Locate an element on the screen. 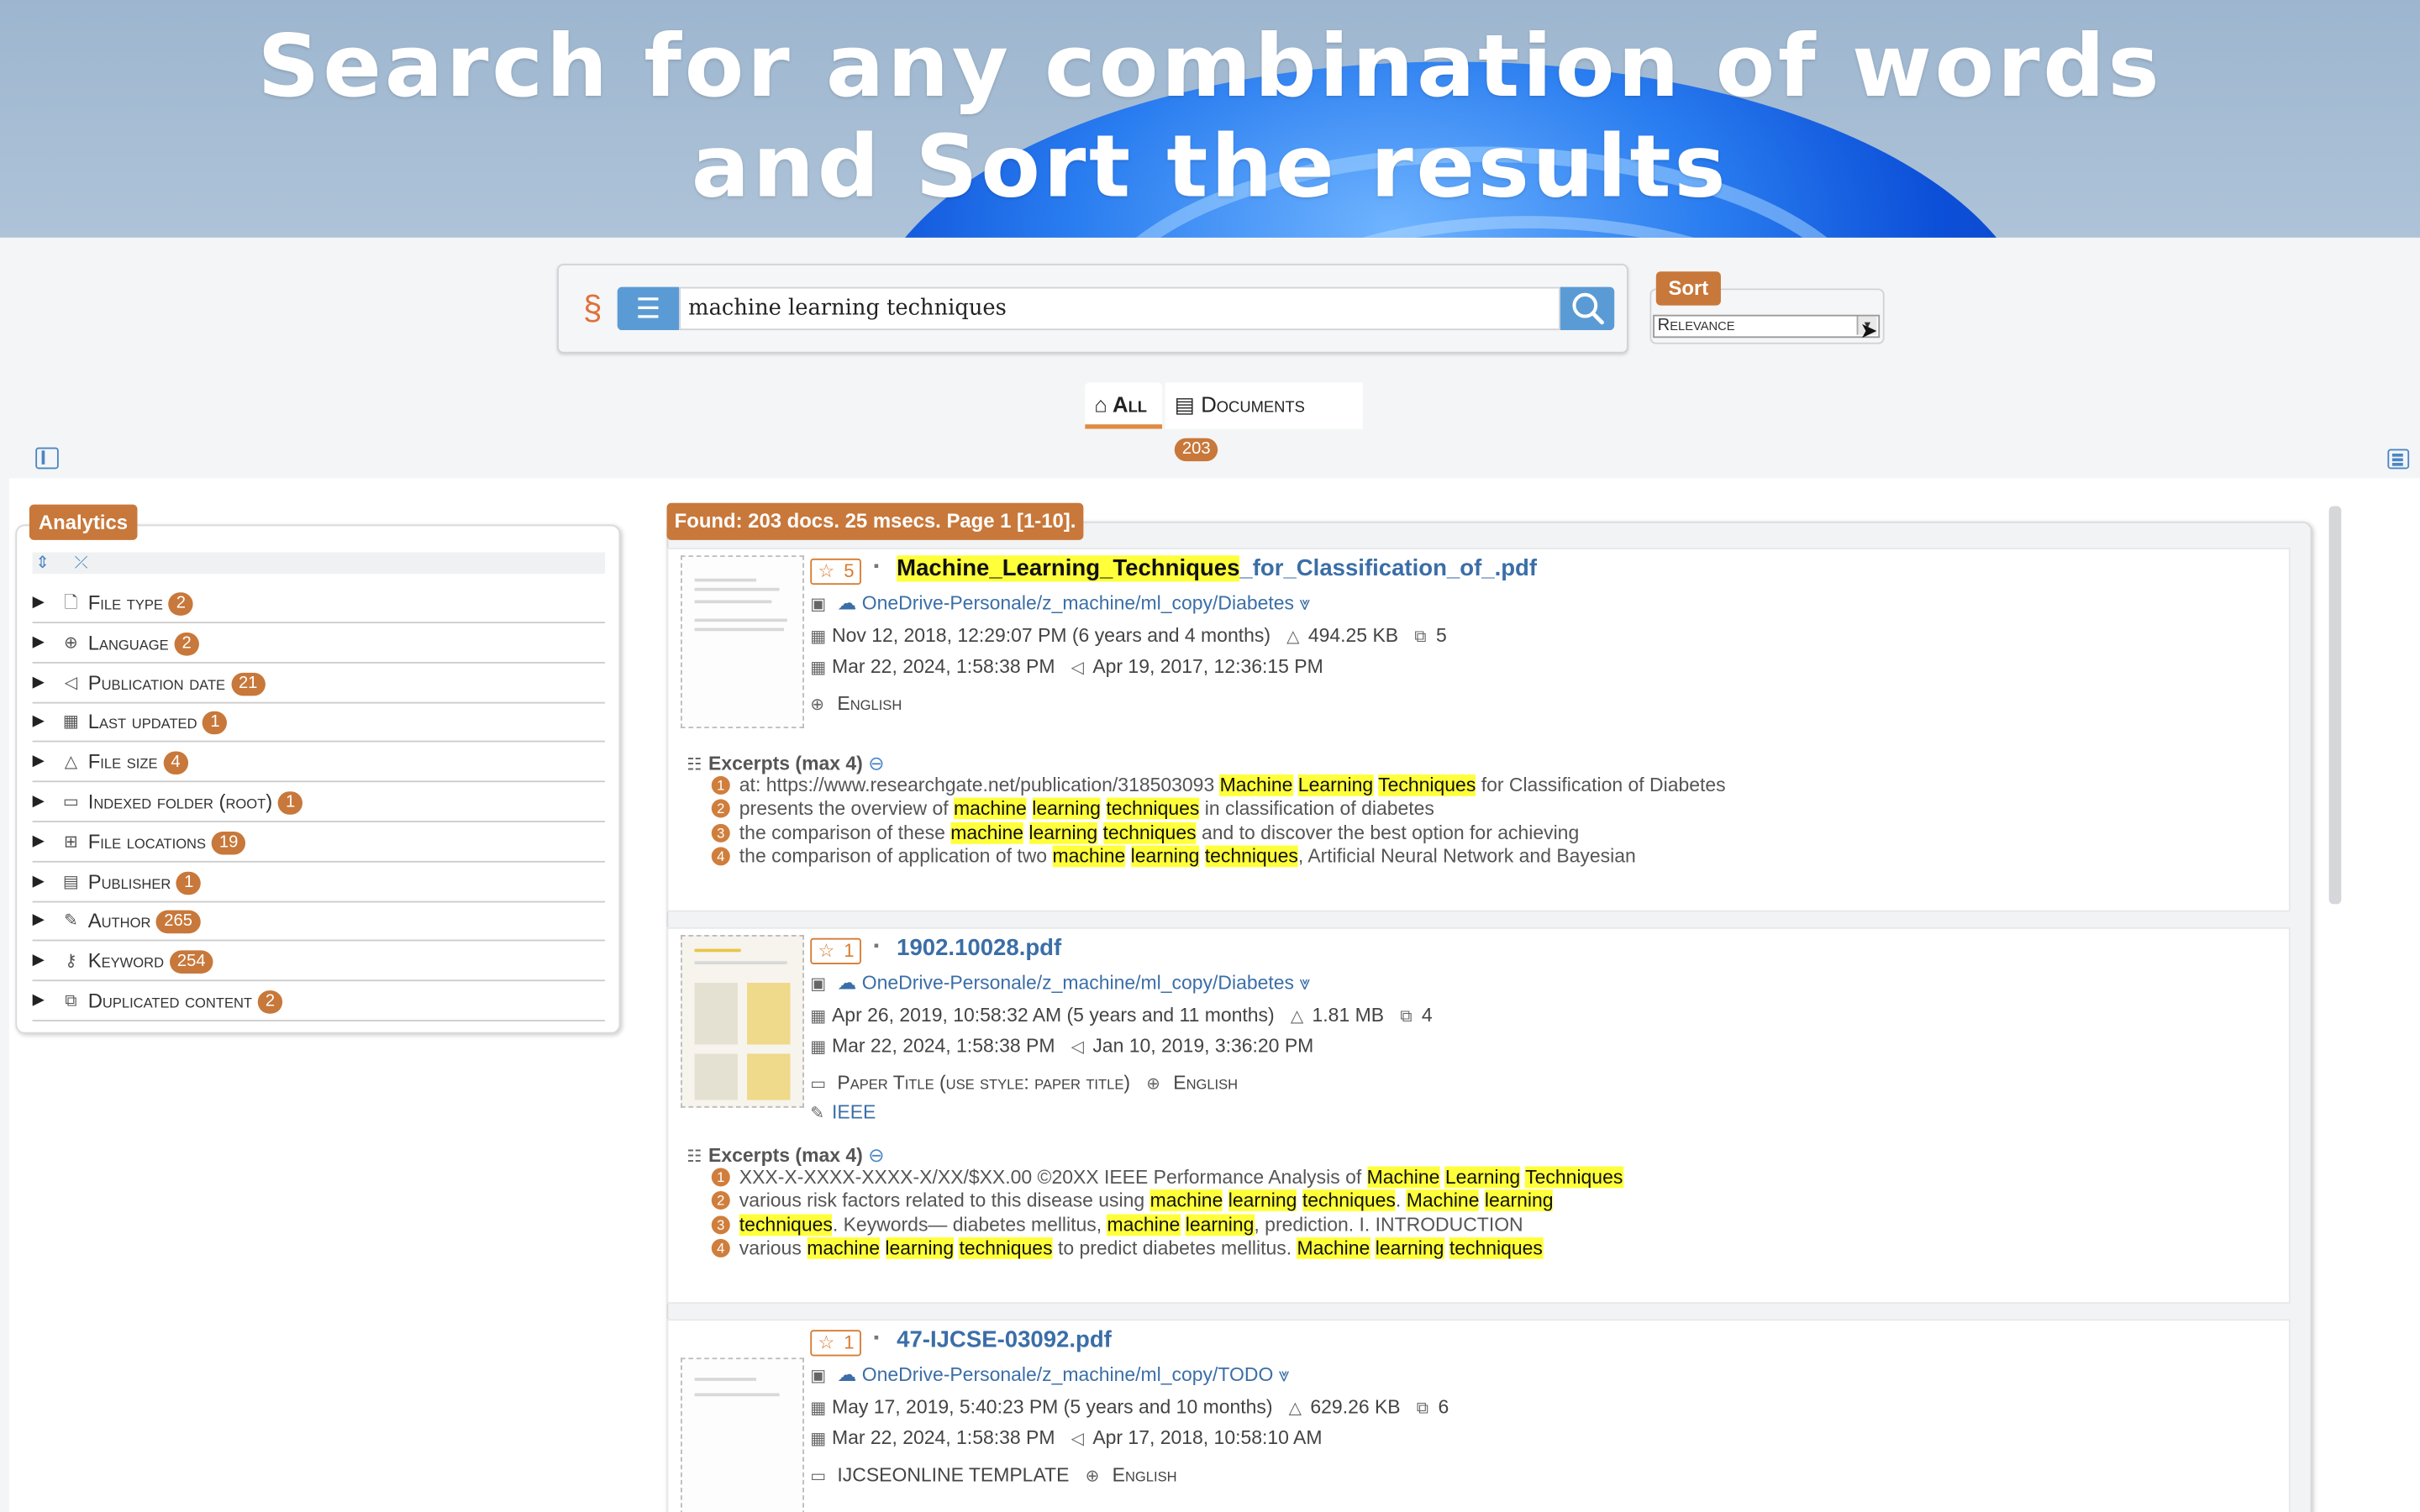 Image resolution: width=2420 pixels, height=1512 pixels. tab-documents-label: Documents is located at coordinates (1253, 404).